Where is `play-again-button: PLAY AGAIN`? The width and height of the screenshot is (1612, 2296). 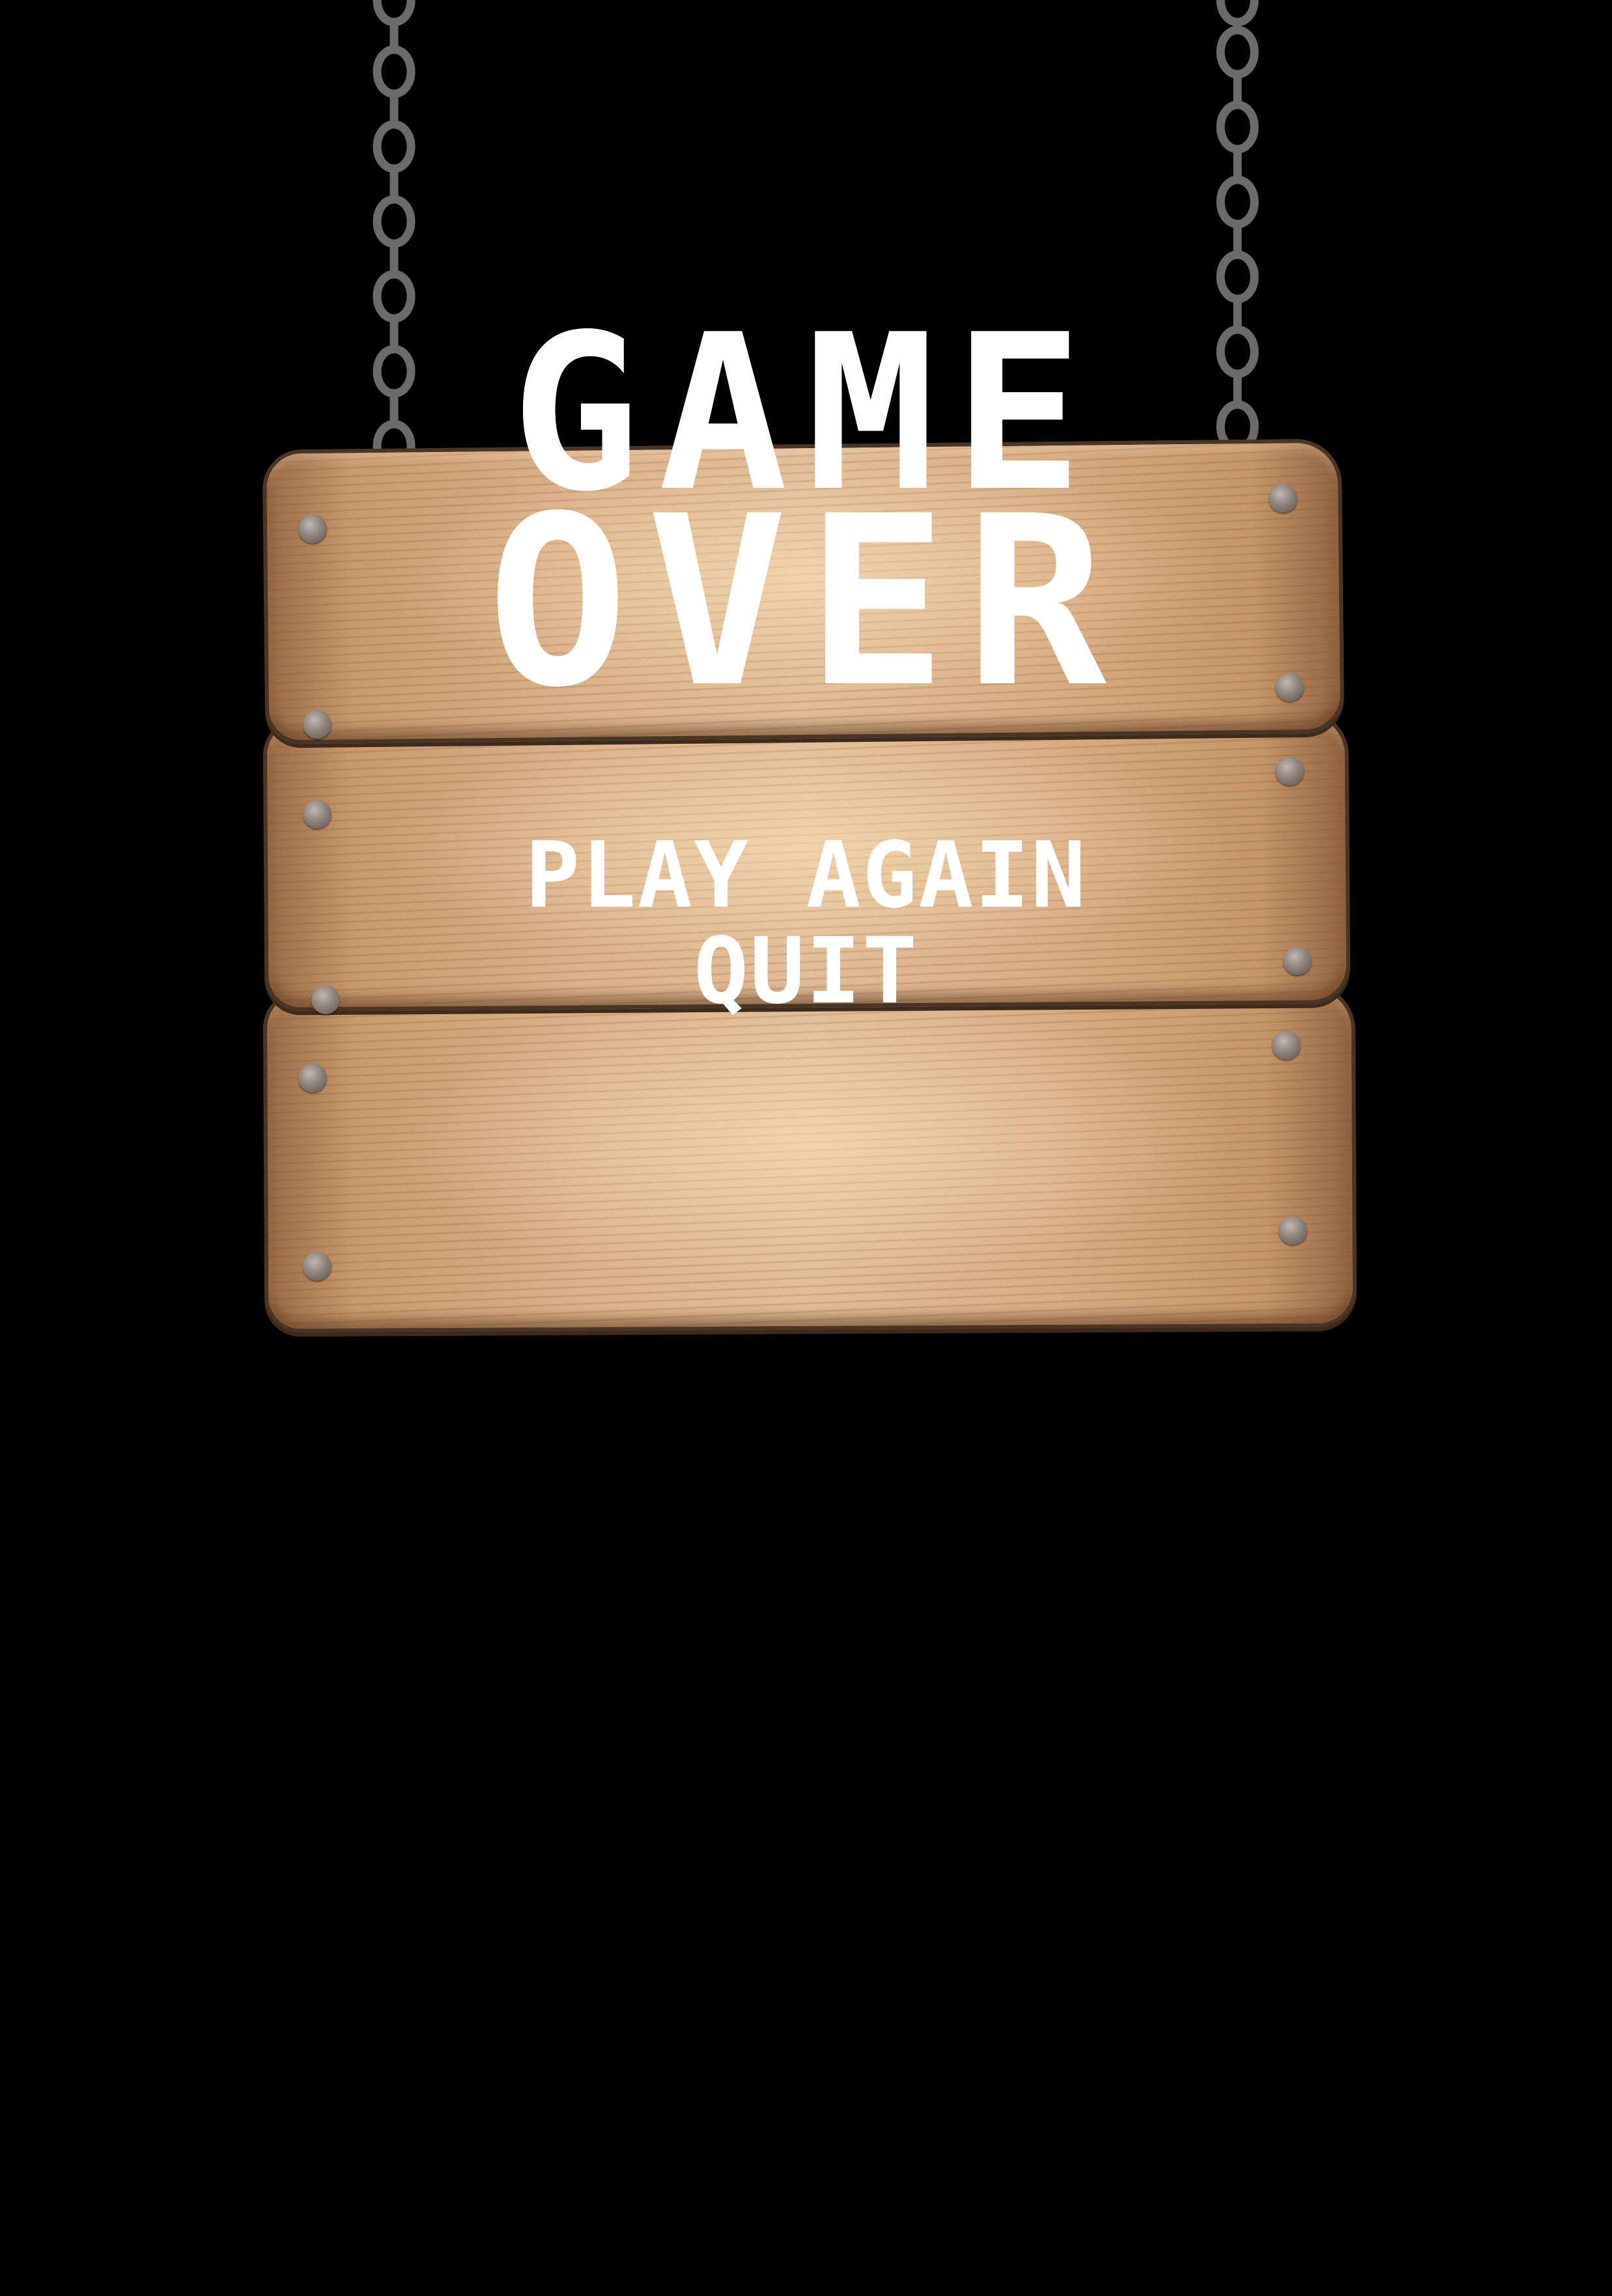 play-again-button: PLAY AGAIN is located at coordinates (806, 876).